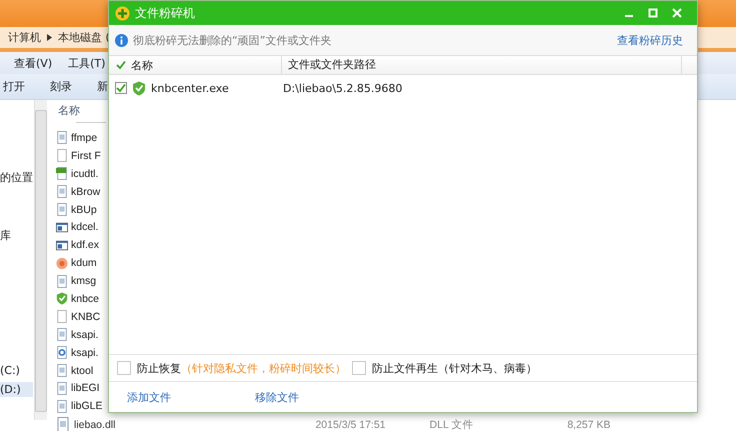 The width and height of the screenshot is (736, 431). Describe the element at coordinates (85, 192) in the screenshot. I see `file-name: kBrow` at that location.